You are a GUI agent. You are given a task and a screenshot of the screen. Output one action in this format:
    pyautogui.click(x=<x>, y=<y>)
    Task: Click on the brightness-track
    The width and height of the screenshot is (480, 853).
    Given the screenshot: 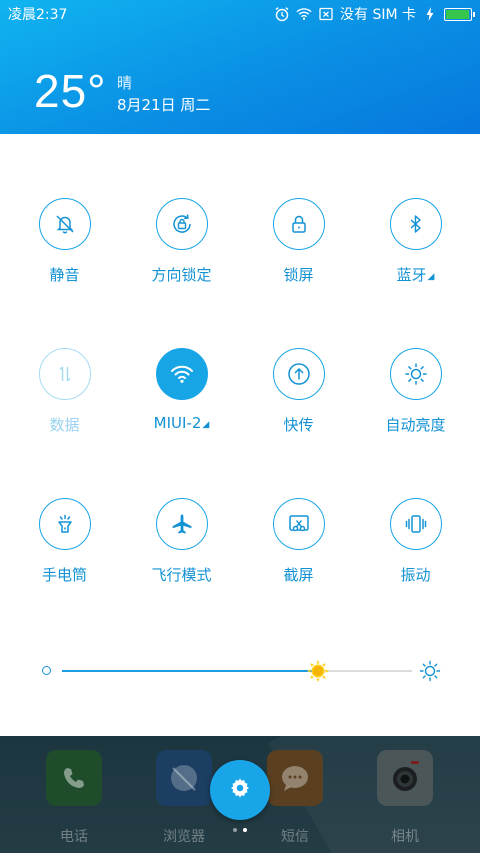 What is the action you would take?
    pyautogui.click(x=237, y=671)
    